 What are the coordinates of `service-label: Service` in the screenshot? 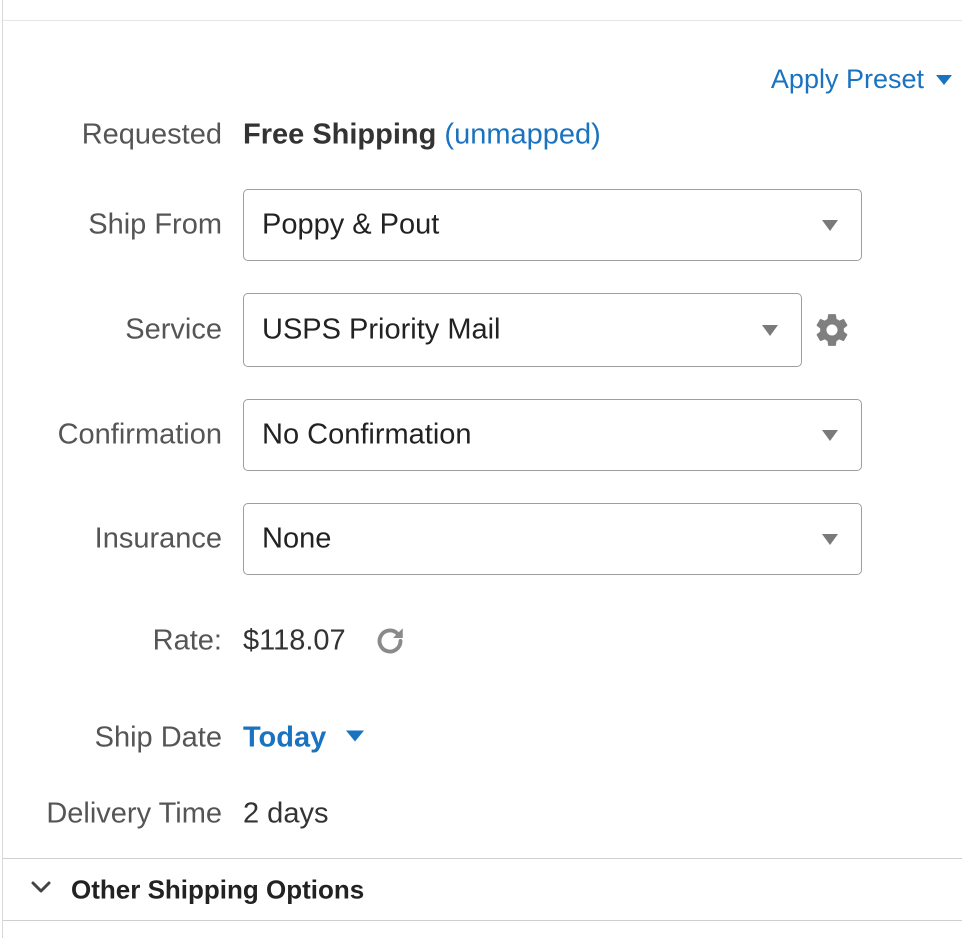 It's located at (173, 329).